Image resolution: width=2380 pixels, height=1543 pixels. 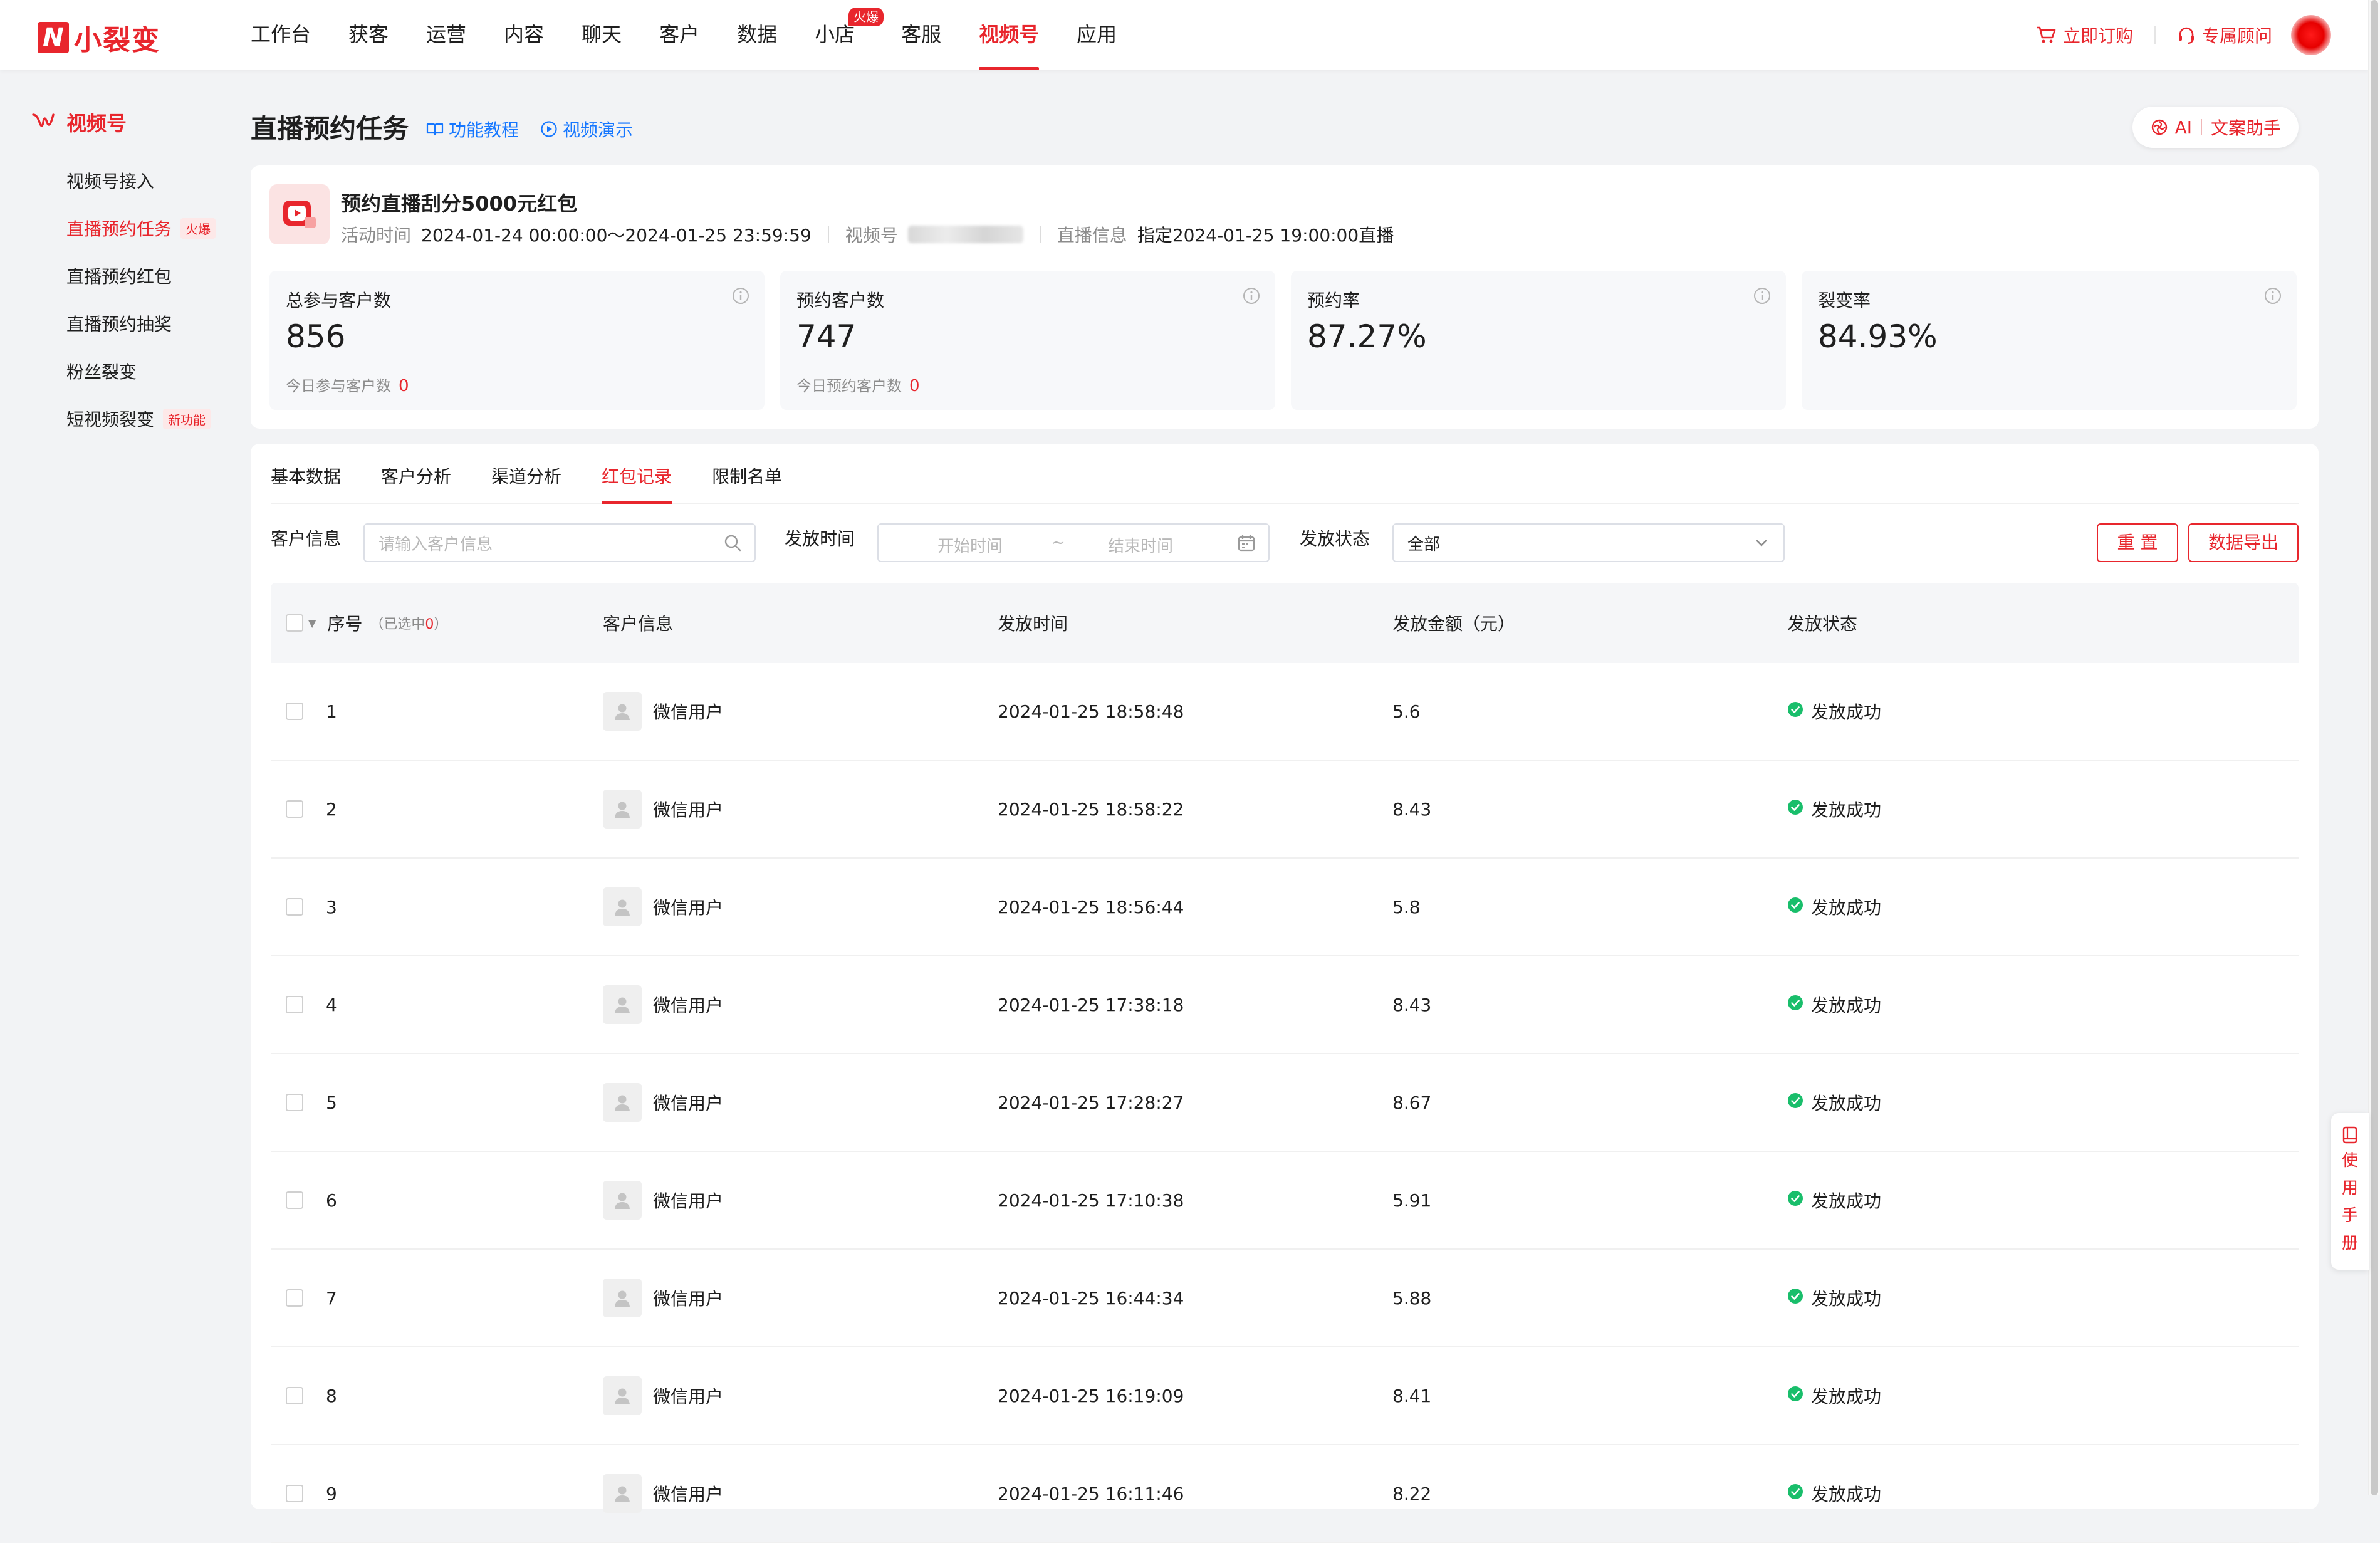 I want to click on scrollbar-thumb, so click(x=2374, y=747).